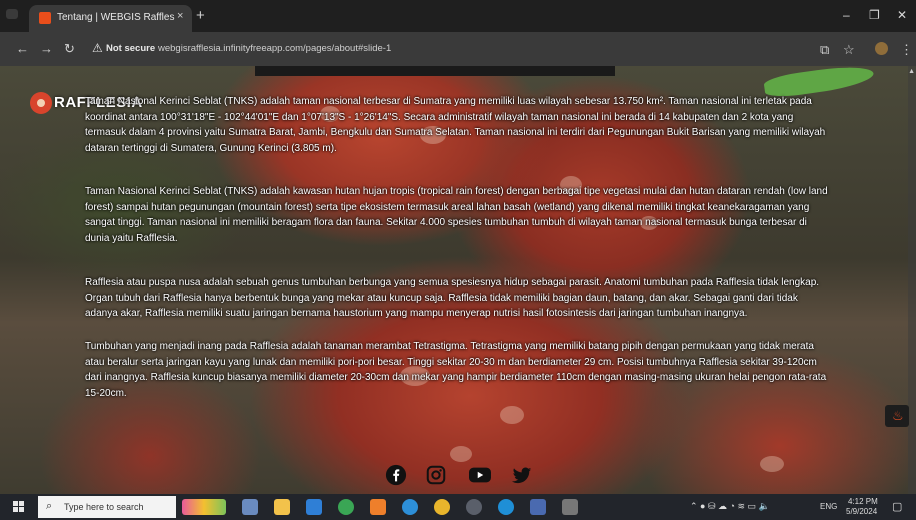  What do you see at coordinates (22, 48) in the screenshot?
I see `back-arrow-icon: ←` at bounding box center [22, 48].